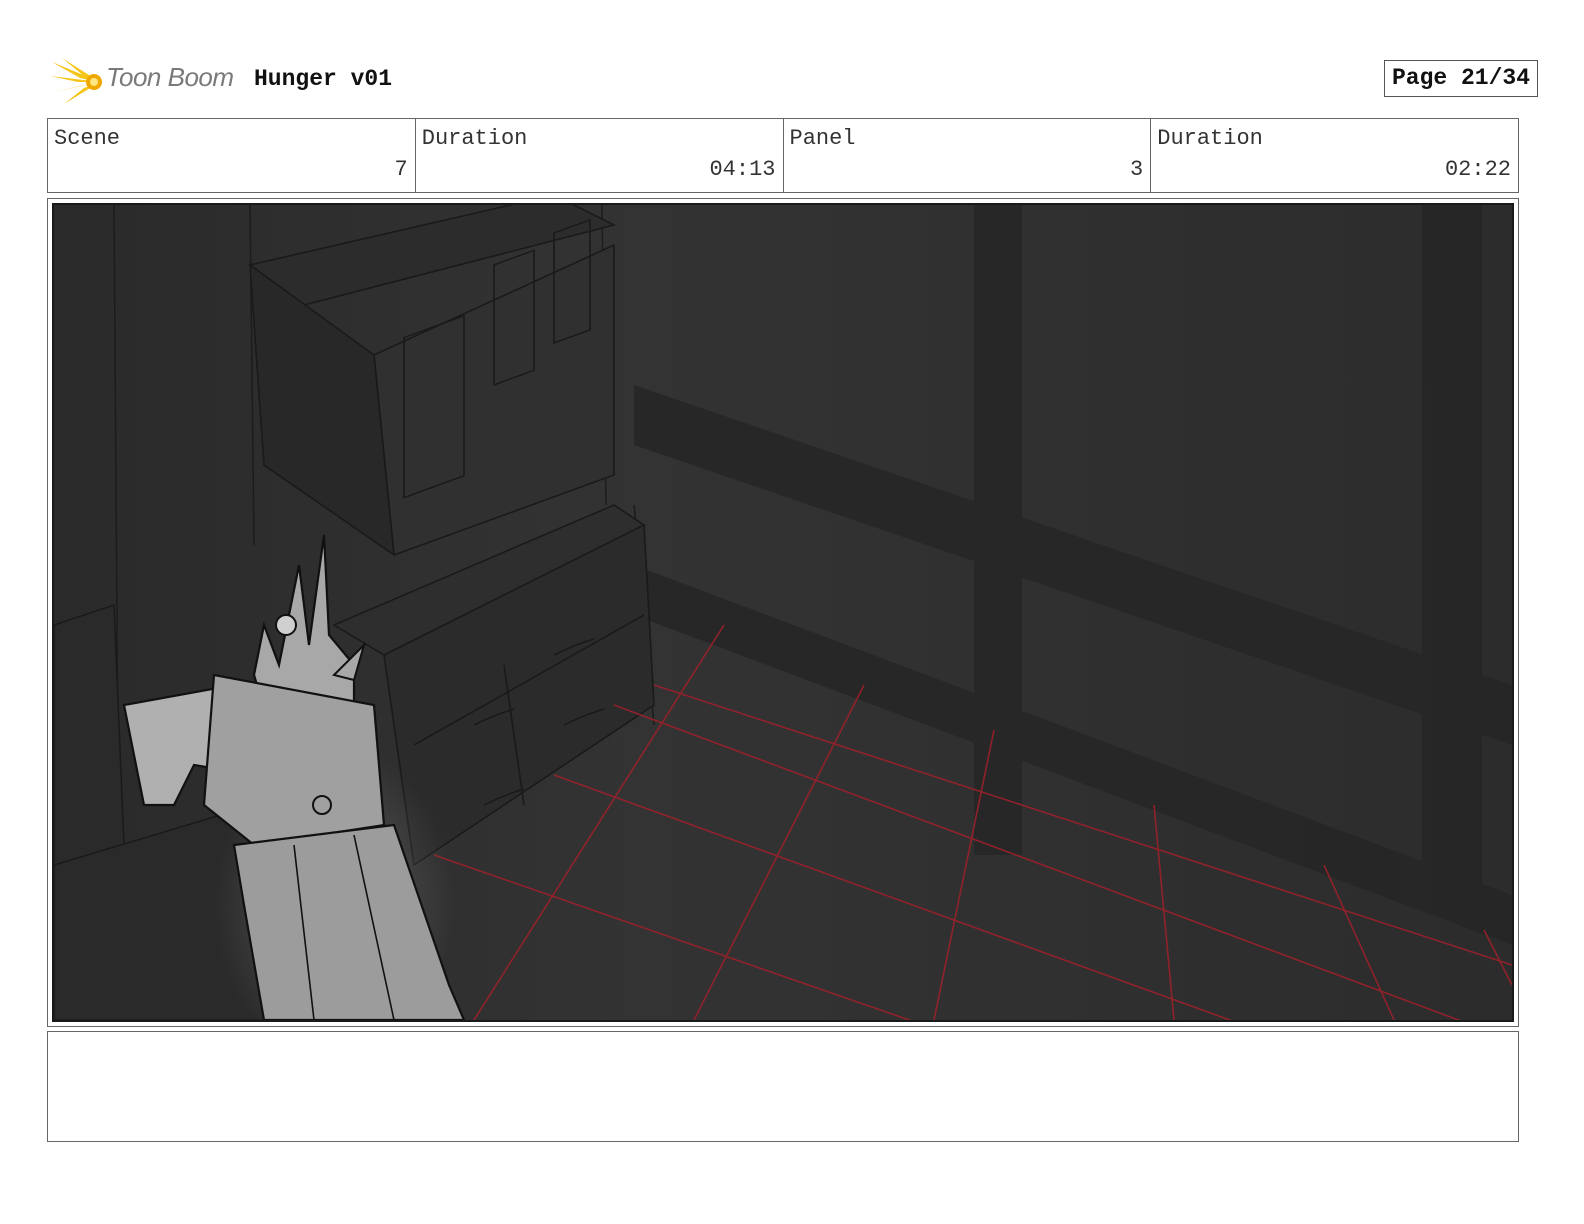 This screenshot has height=1224, width=1584. What do you see at coordinates (232, 155) in the screenshot?
I see `scene-cell: Scene 7` at bounding box center [232, 155].